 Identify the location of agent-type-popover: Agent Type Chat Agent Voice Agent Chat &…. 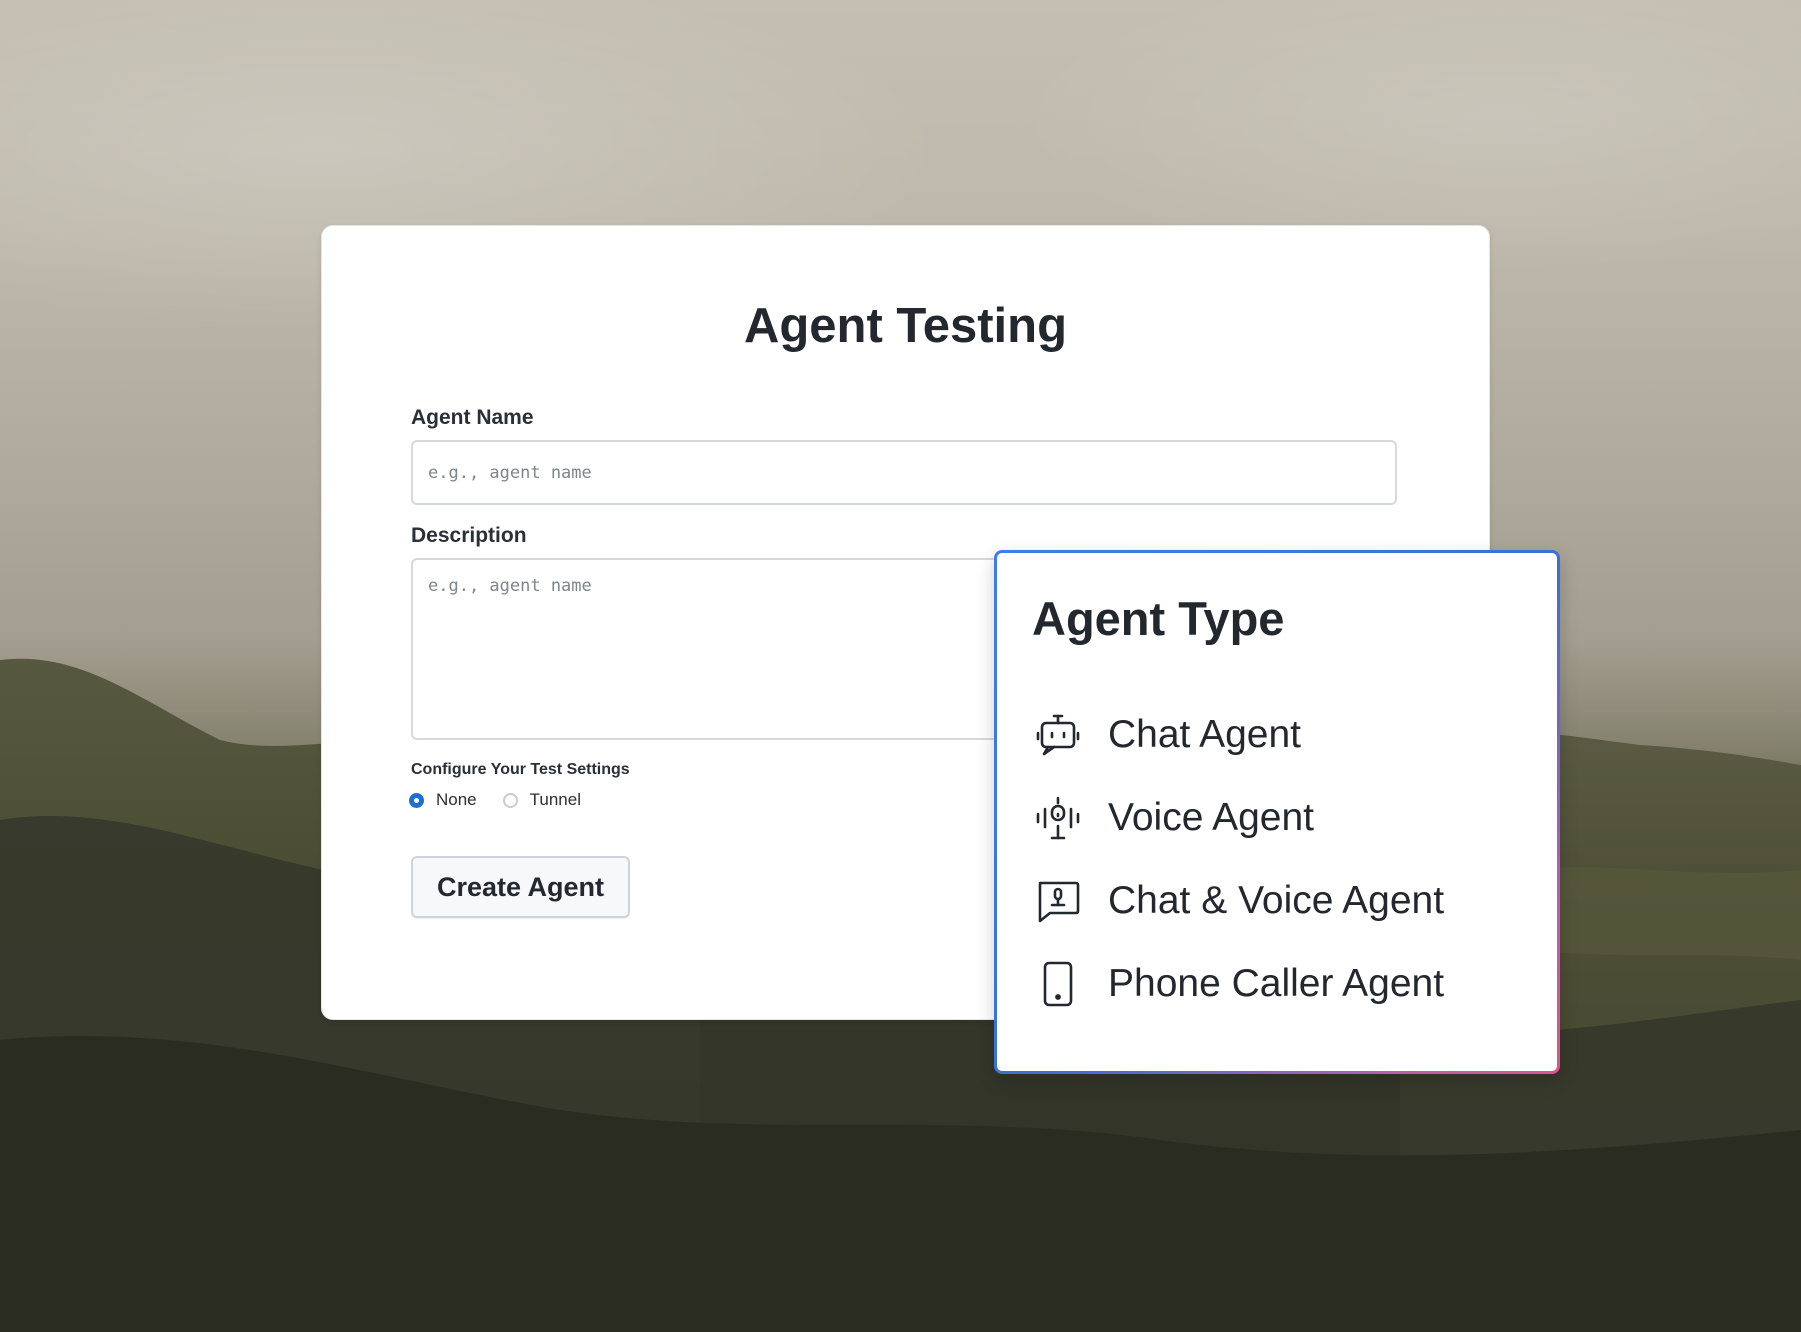
(1277, 812).